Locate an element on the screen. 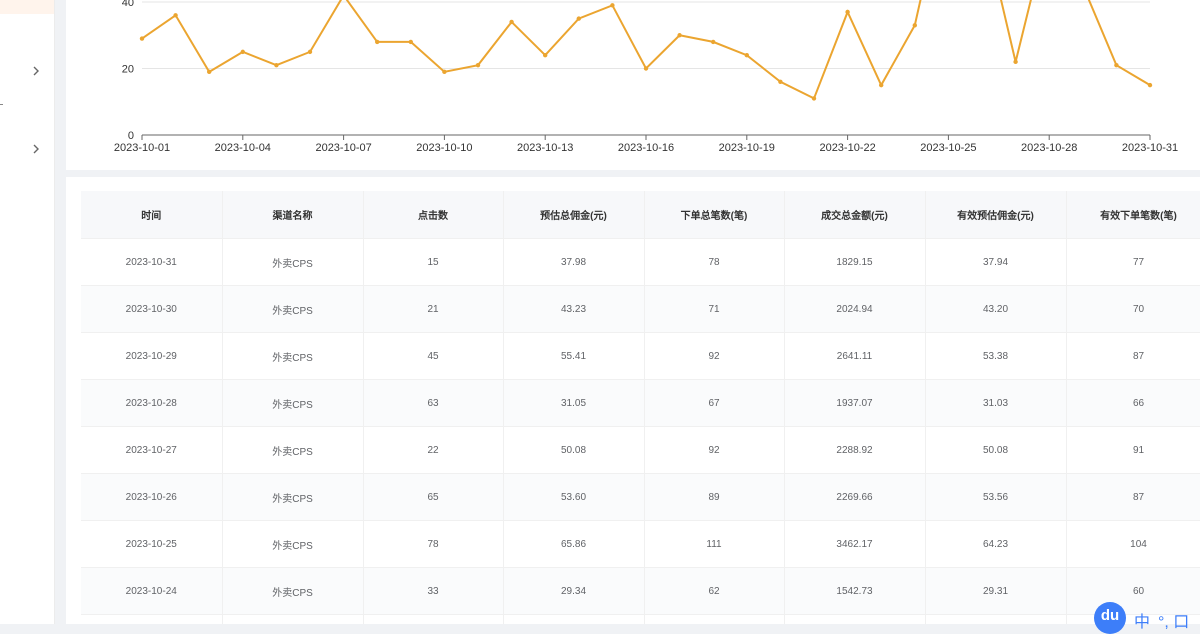 This screenshot has width=1200, height=634. y-tick-label: 40 is located at coordinates (128, 4).